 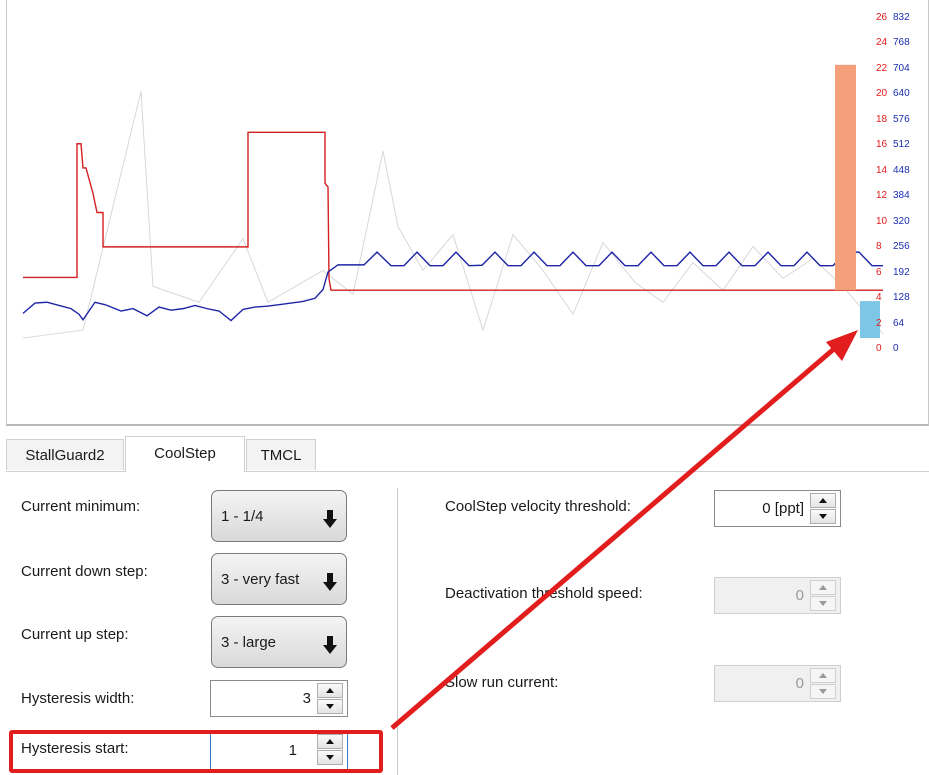 What do you see at coordinates (279, 642) in the screenshot?
I see `current-up-step-dropdown: 3 - large` at bounding box center [279, 642].